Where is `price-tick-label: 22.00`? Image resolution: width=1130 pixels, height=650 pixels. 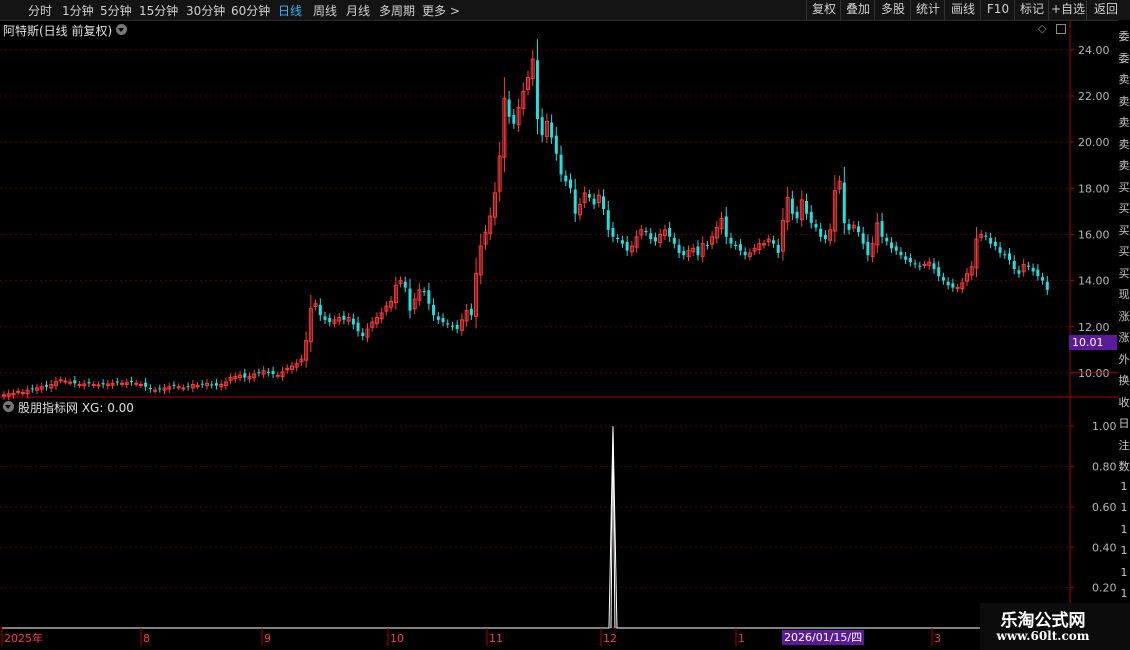
price-tick-label: 22.00 is located at coordinates (1094, 96).